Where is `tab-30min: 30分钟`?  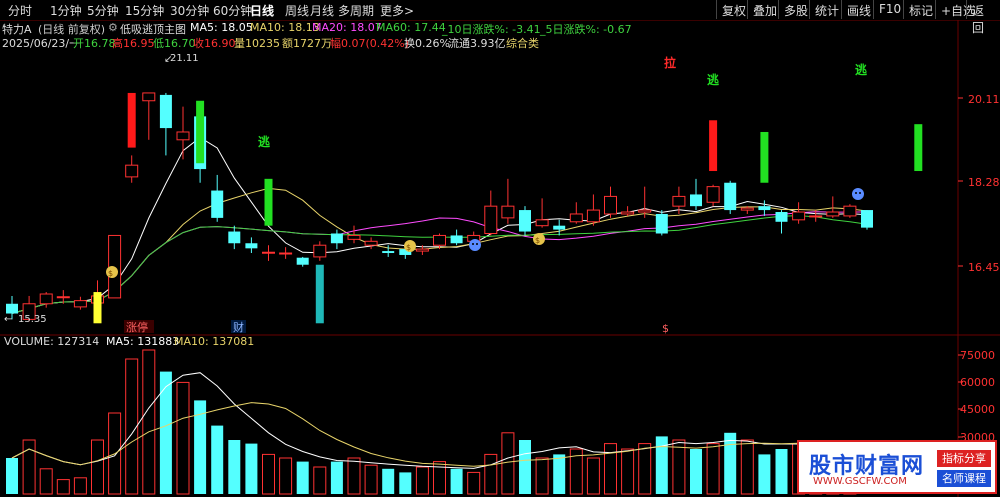
tab-30min: 30分钟 is located at coordinates (189, 10).